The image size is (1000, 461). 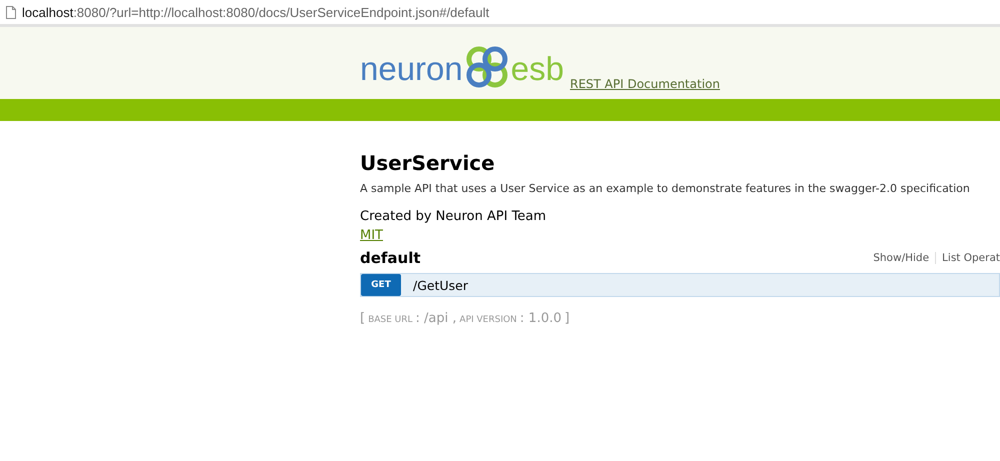 What do you see at coordinates (567, 318) in the screenshot?
I see `footer-bracket: ]` at bounding box center [567, 318].